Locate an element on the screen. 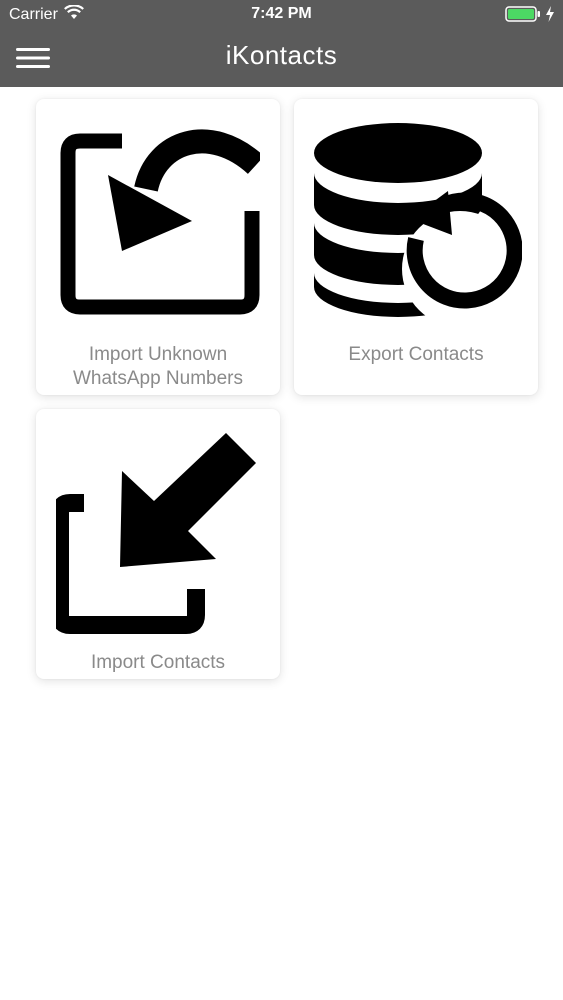 This screenshot has width=563, height=1000. import-contacts-label: Import Contacts is located at coordinates (158, 662).